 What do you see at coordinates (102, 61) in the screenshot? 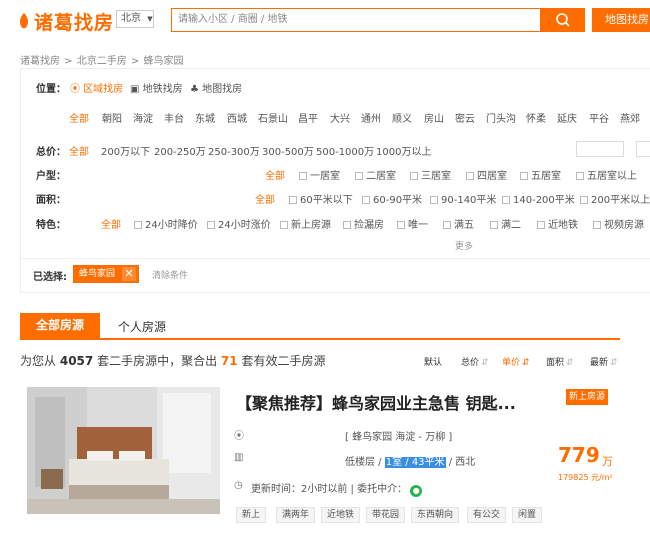
I see `breadcrumb-city: 北京二手房` at bounding box center [102, 61].